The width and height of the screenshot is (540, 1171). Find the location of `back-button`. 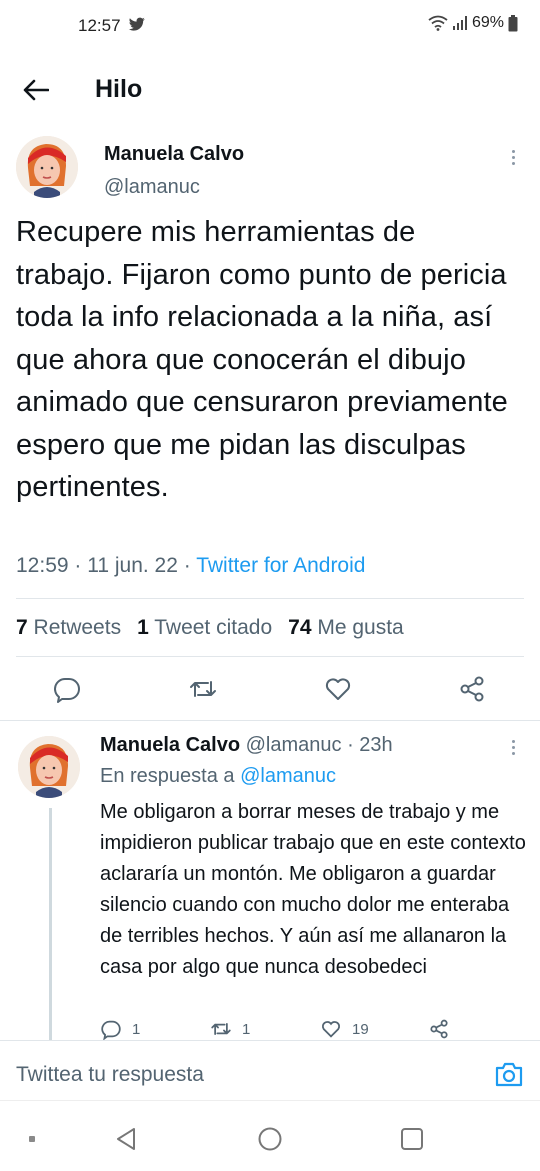

back-button is located at coordinates (36, 90).